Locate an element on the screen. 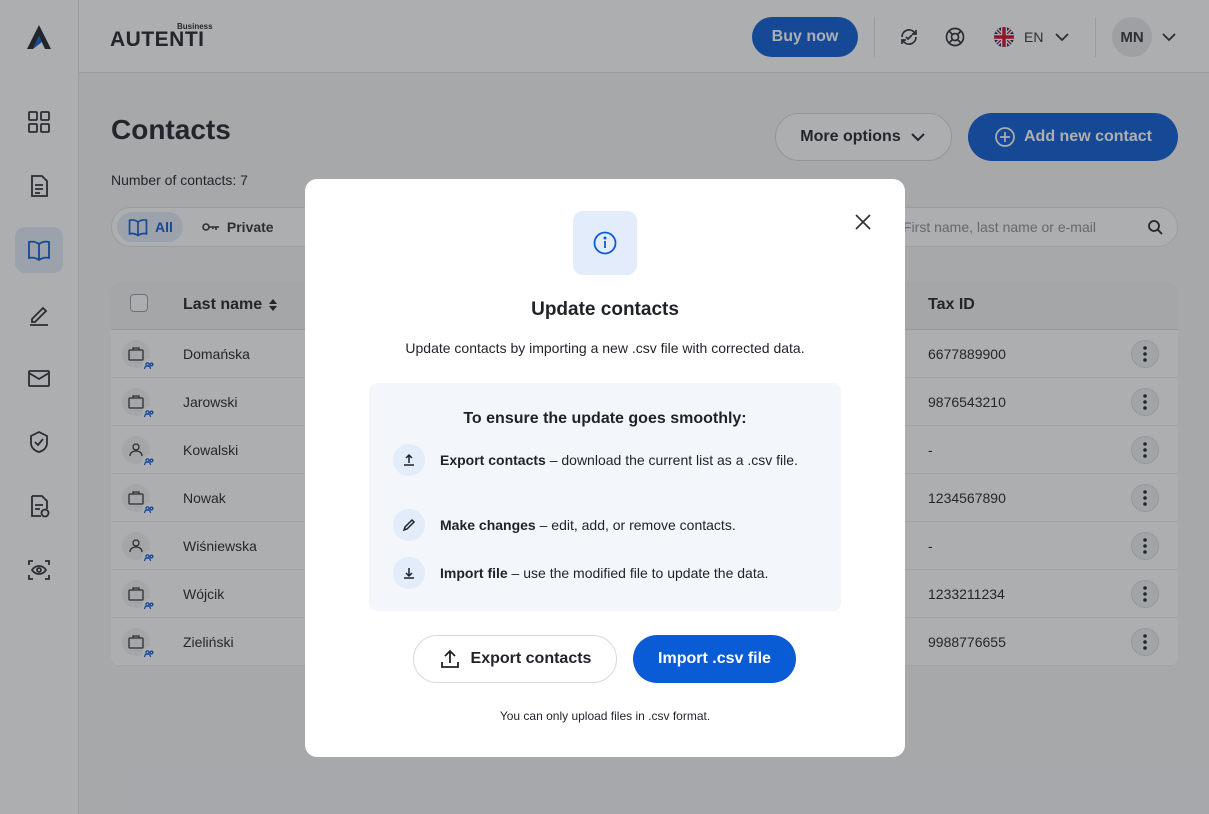 This screenshot has width=1209, height=814. modal-title: Update contacts is located at coordinates (605, 309).